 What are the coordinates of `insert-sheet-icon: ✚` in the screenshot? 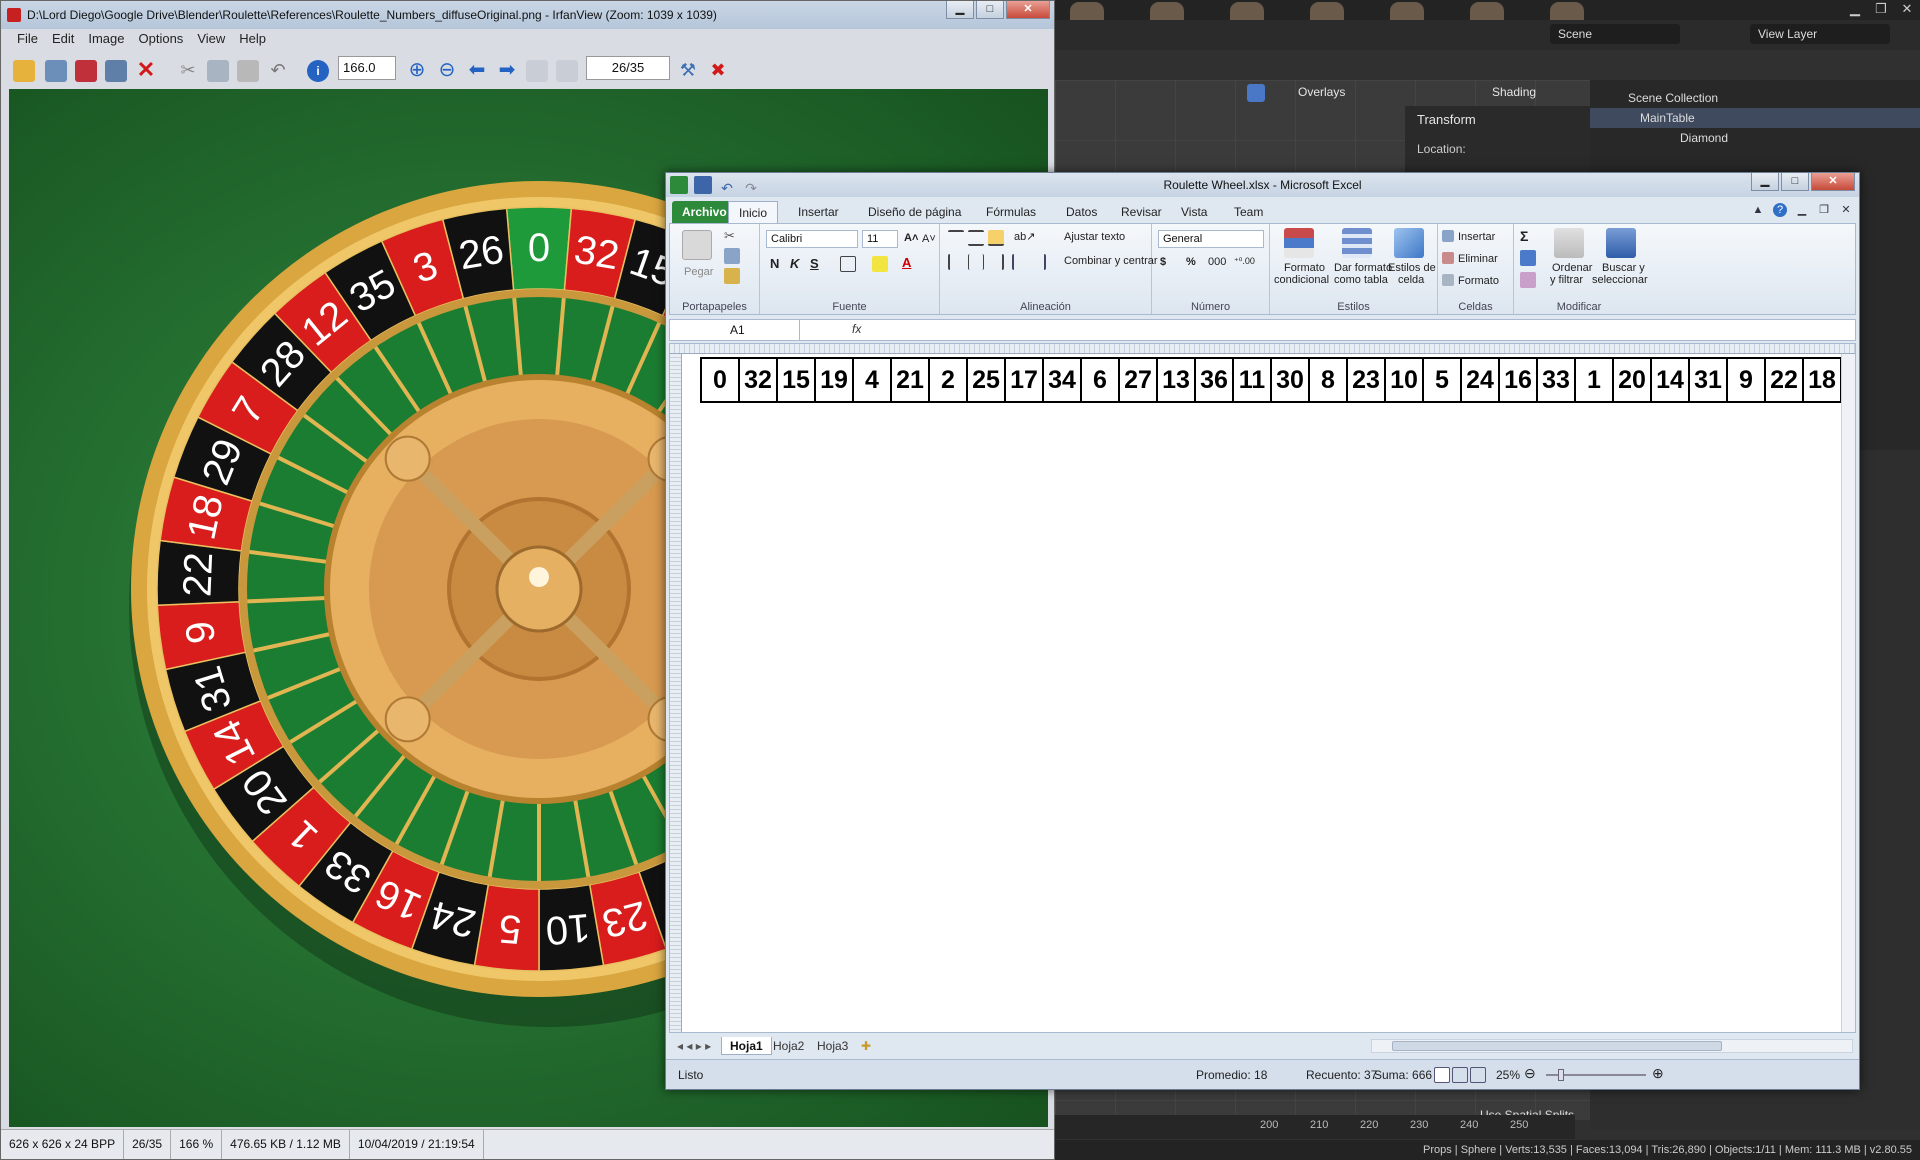 It's located at (866, 1046).